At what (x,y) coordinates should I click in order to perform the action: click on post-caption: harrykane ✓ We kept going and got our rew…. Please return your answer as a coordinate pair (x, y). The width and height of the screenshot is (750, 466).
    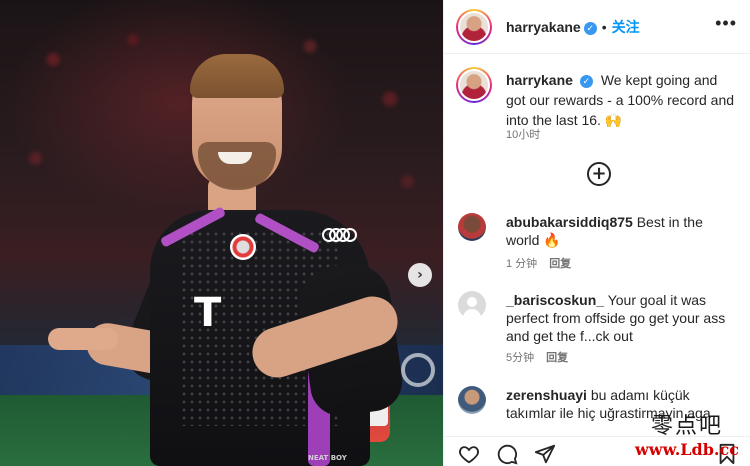
    Looking at the image, I should click on (622, 100).